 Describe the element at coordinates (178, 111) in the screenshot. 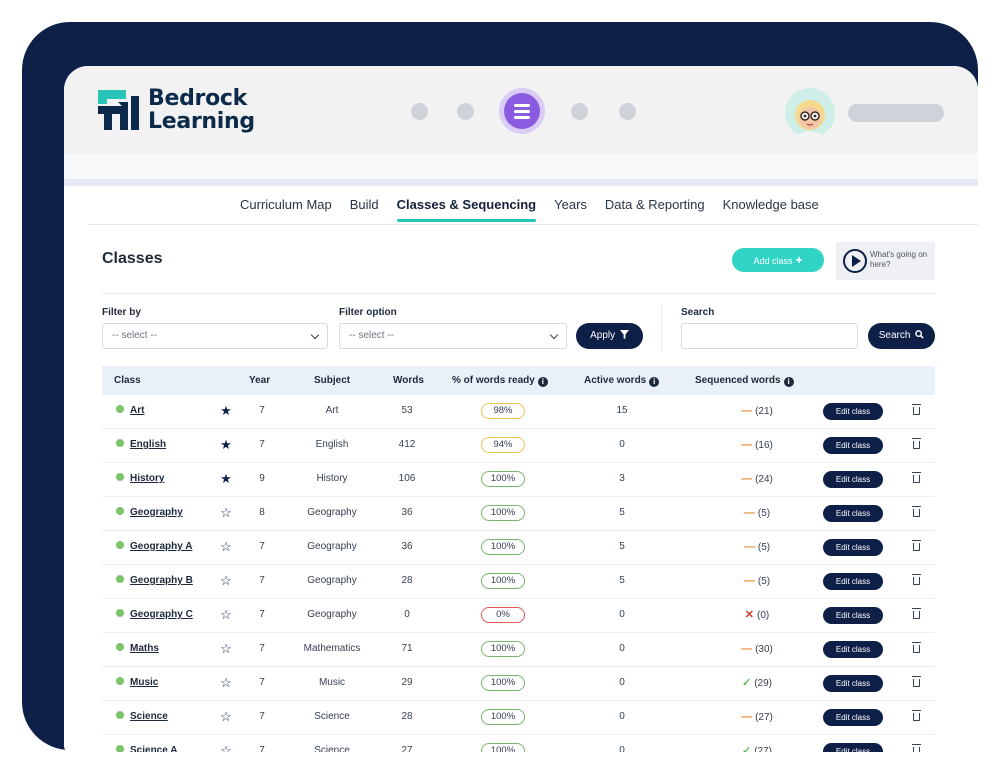

I see `bedrock-logo: Bedrock Learning` at that location.